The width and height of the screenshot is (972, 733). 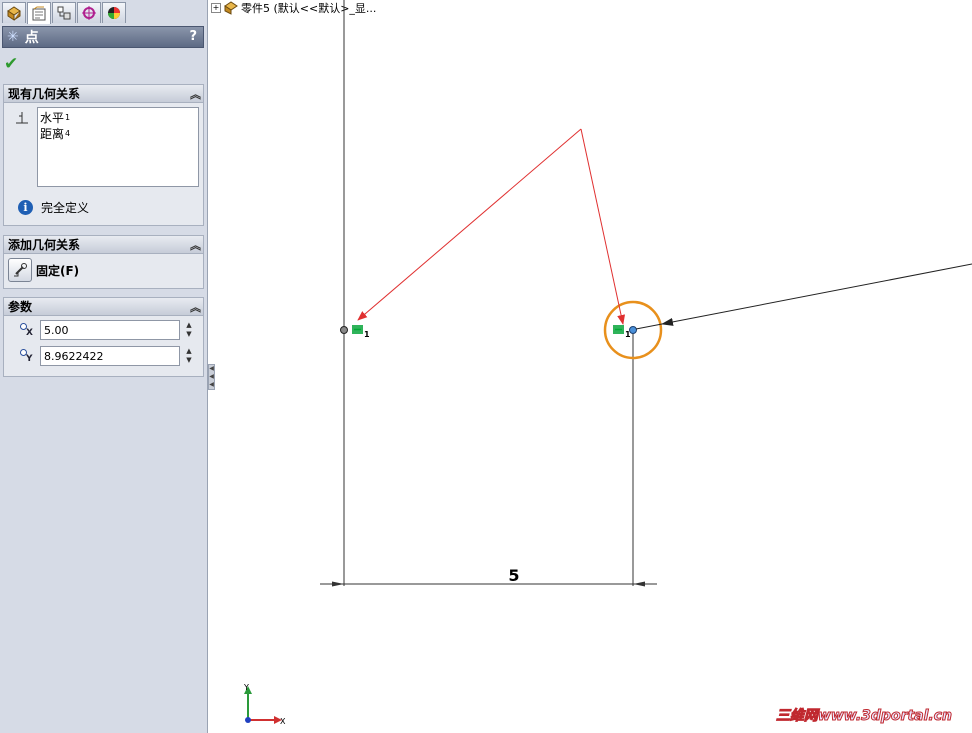 What do you see at coordinates (246, 687) in the screenshot?
I see `svg-text: Y` at bounding box center [246, 687].